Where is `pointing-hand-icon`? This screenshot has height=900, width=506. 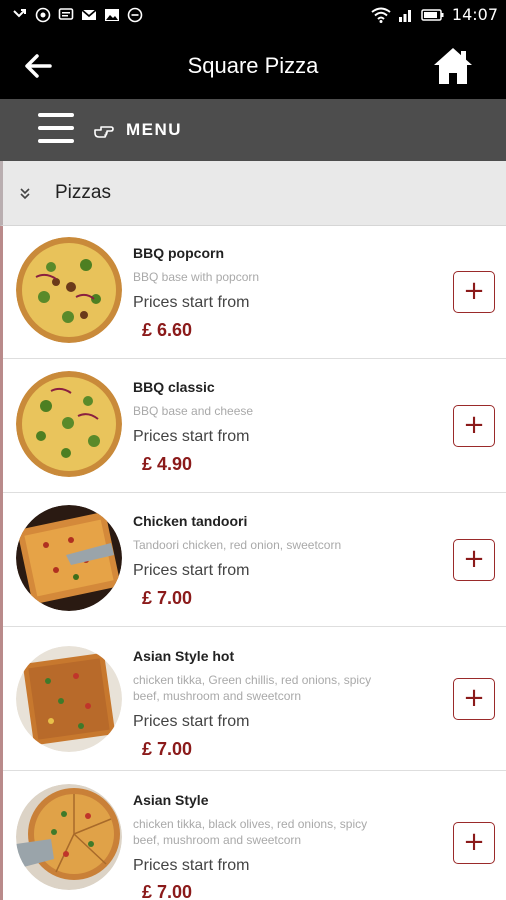 pointing-hand-icon is located at coordinates (104, 132).